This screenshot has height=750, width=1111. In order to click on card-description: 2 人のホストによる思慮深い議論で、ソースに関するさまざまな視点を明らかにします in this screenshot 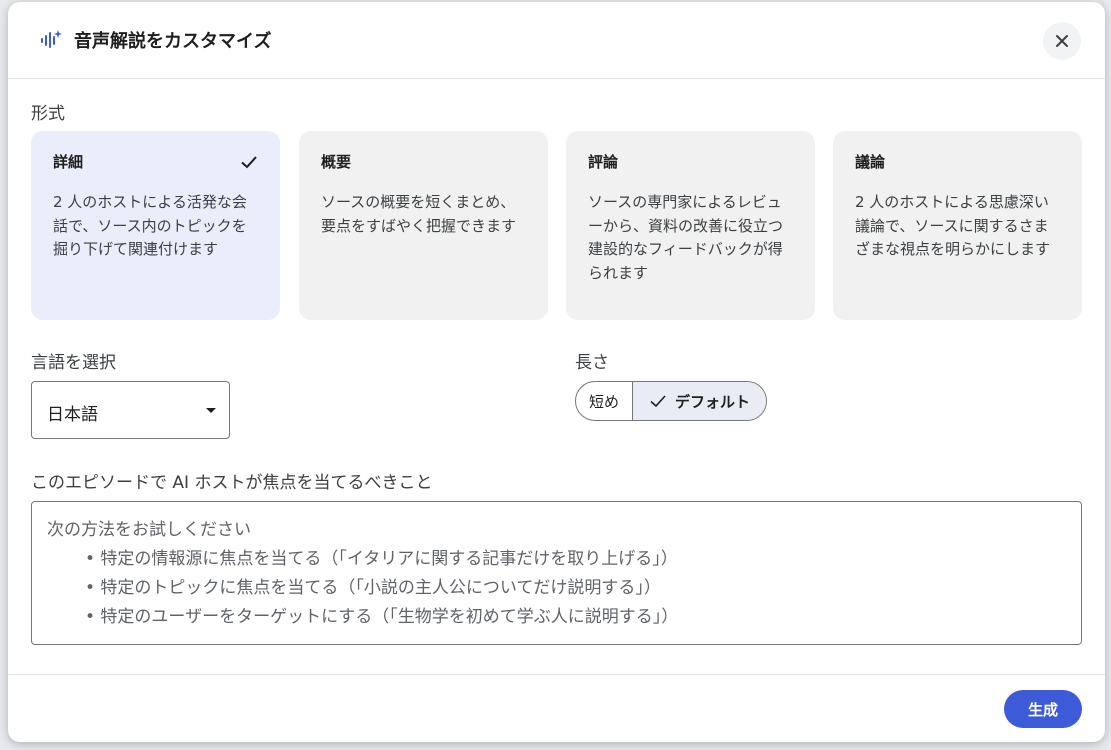, I will do `click(953, 225)`.